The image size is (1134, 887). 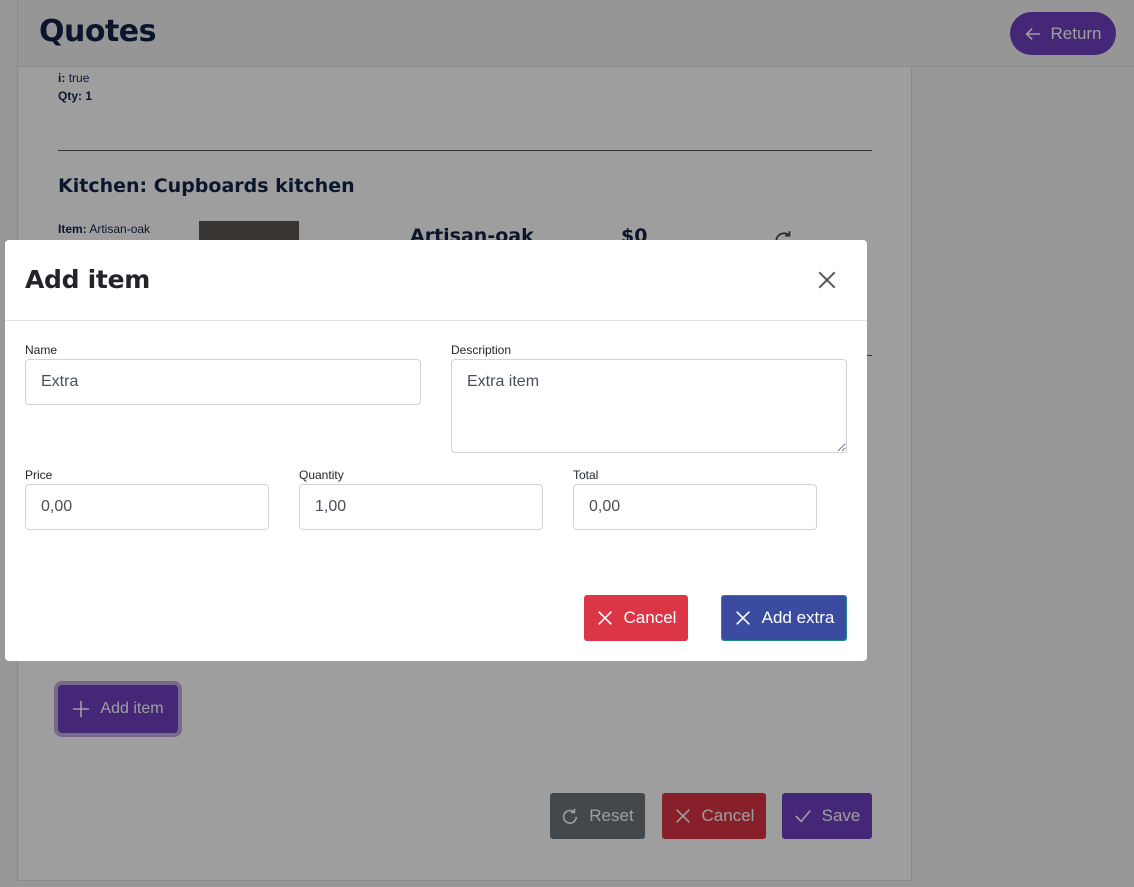 What do you see at coordinates (321, 475) in the screenshot?
I see `quantity-label: Quantity` at bounding box center [321, 475].